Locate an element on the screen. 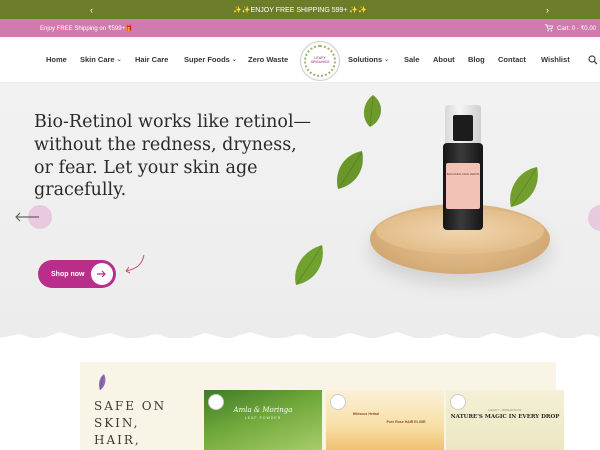 The image size is (600, 450). nav-blog: Blog is located at coordinates (476, 59).